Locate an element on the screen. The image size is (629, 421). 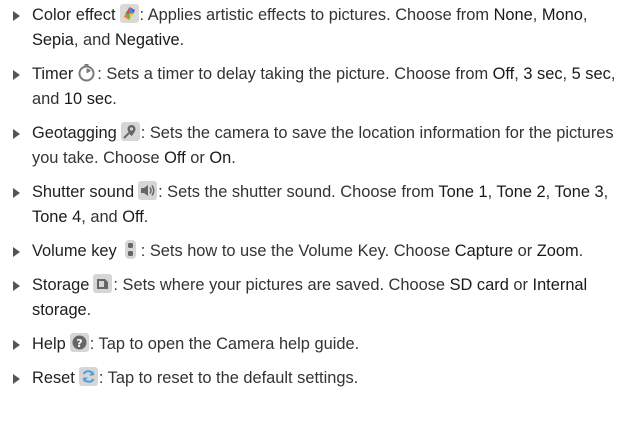
option-value: None is located at coordinates (513, 15).